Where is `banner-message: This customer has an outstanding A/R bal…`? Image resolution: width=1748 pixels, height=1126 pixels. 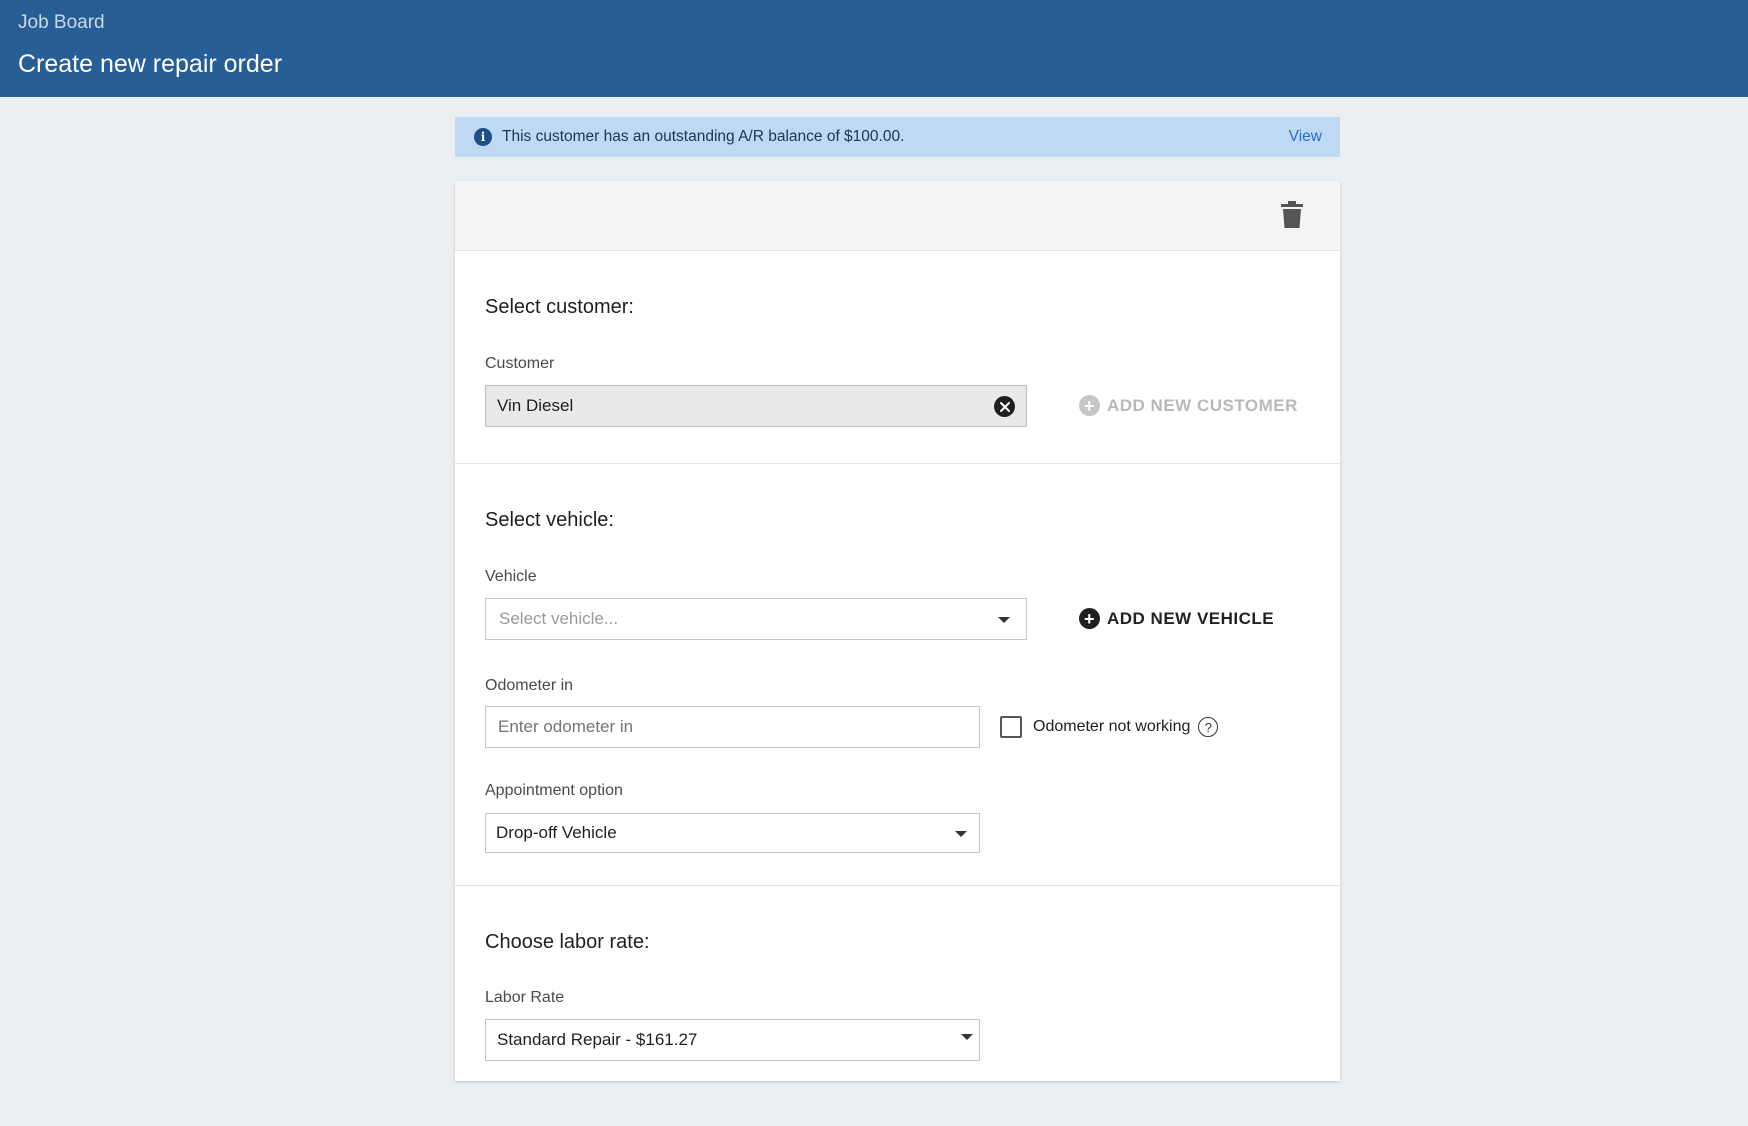
banner-message: This customer has an outstanding A/R bal… is located at coordinates (703, 136).